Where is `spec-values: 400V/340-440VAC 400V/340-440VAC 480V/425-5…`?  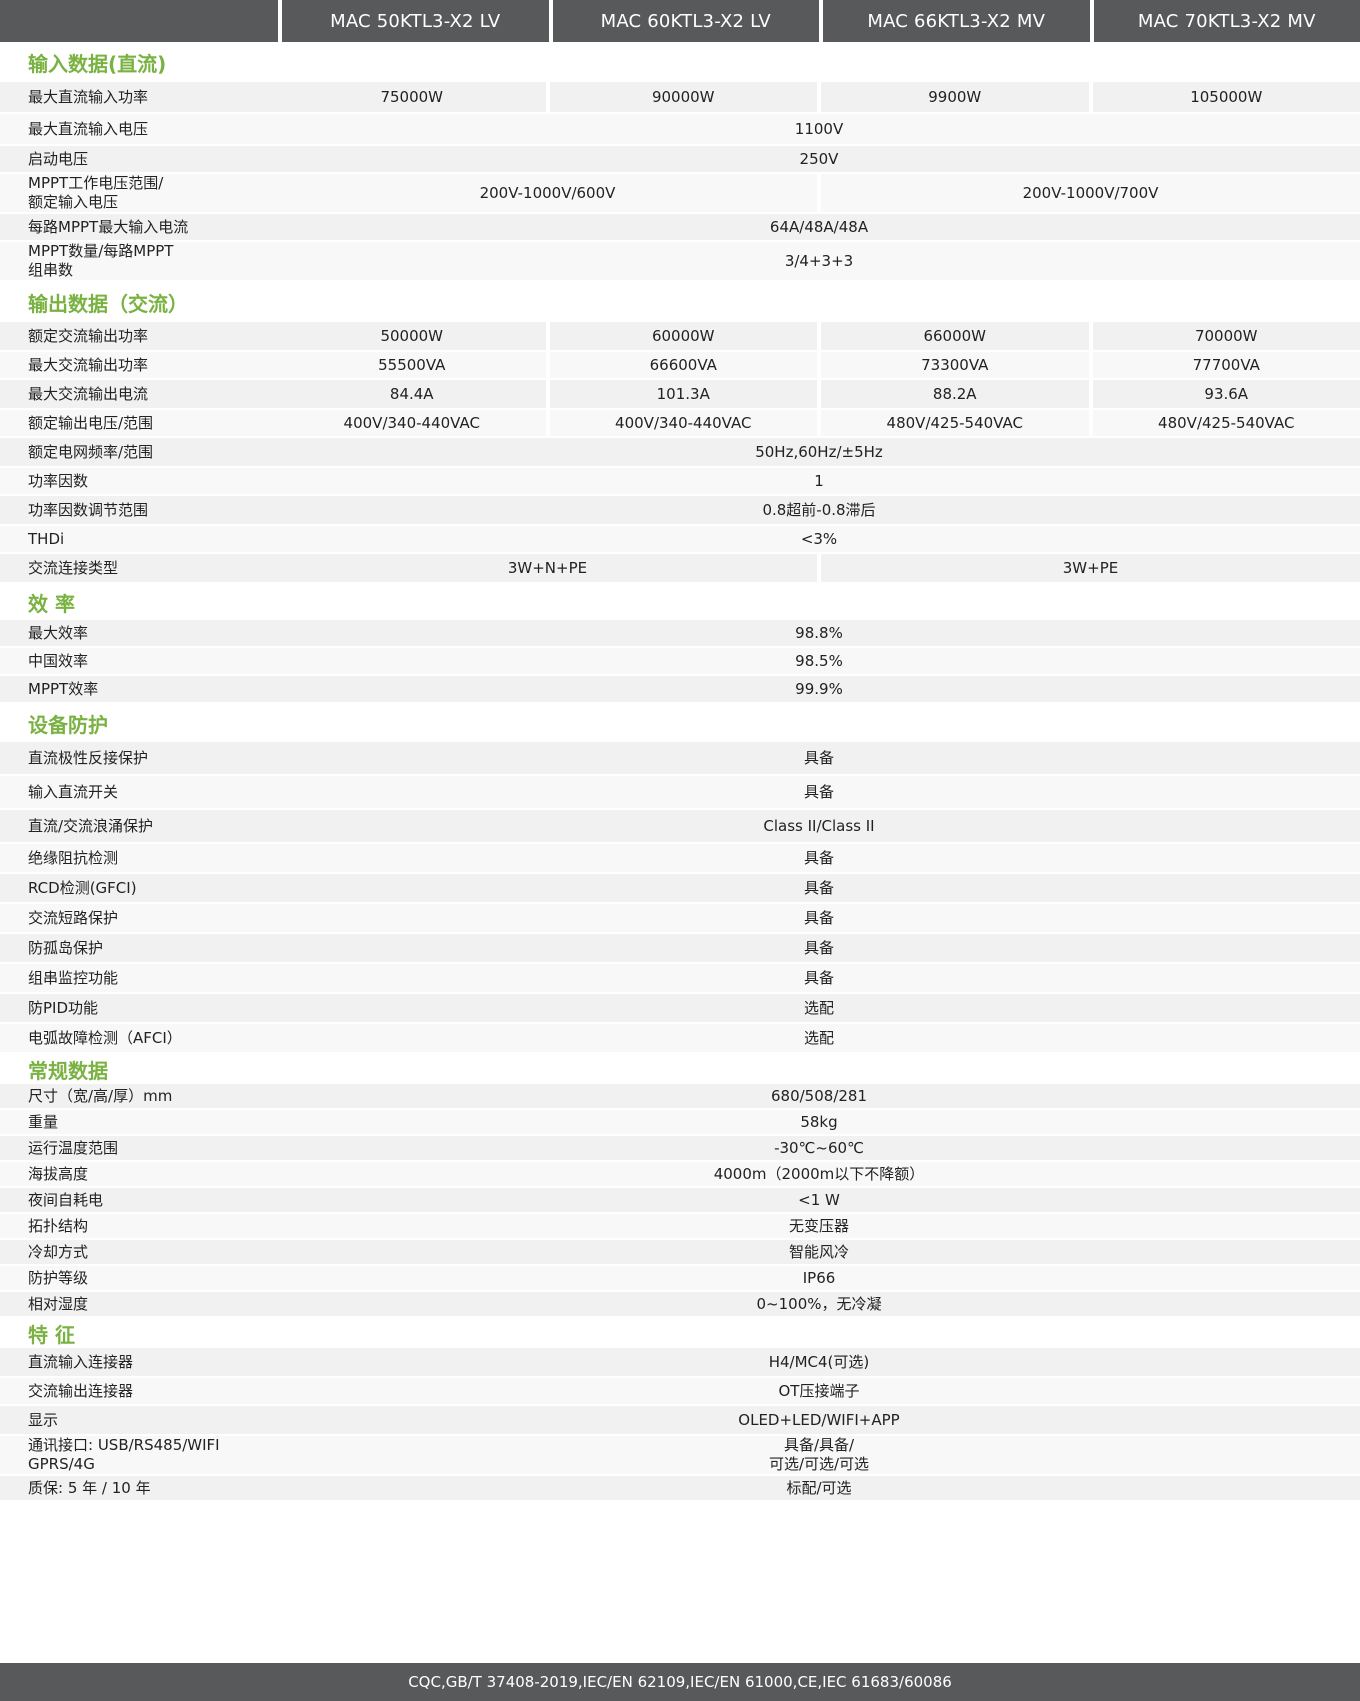 spec-values: 400V/340-440VAC 400V/340-440VAC 480V/425-5… is located at coordinates (819, 423).